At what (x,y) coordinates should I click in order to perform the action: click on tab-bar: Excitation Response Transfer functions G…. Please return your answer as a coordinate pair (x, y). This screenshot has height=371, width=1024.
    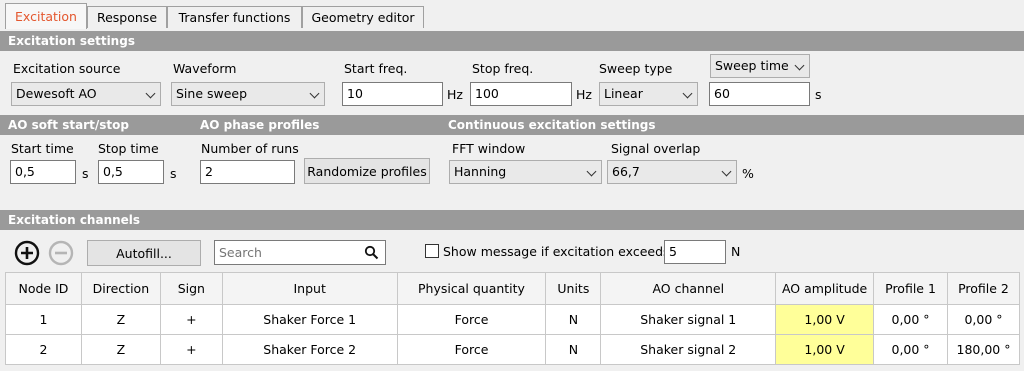
    Looking at the image, I should click on (512, 14).